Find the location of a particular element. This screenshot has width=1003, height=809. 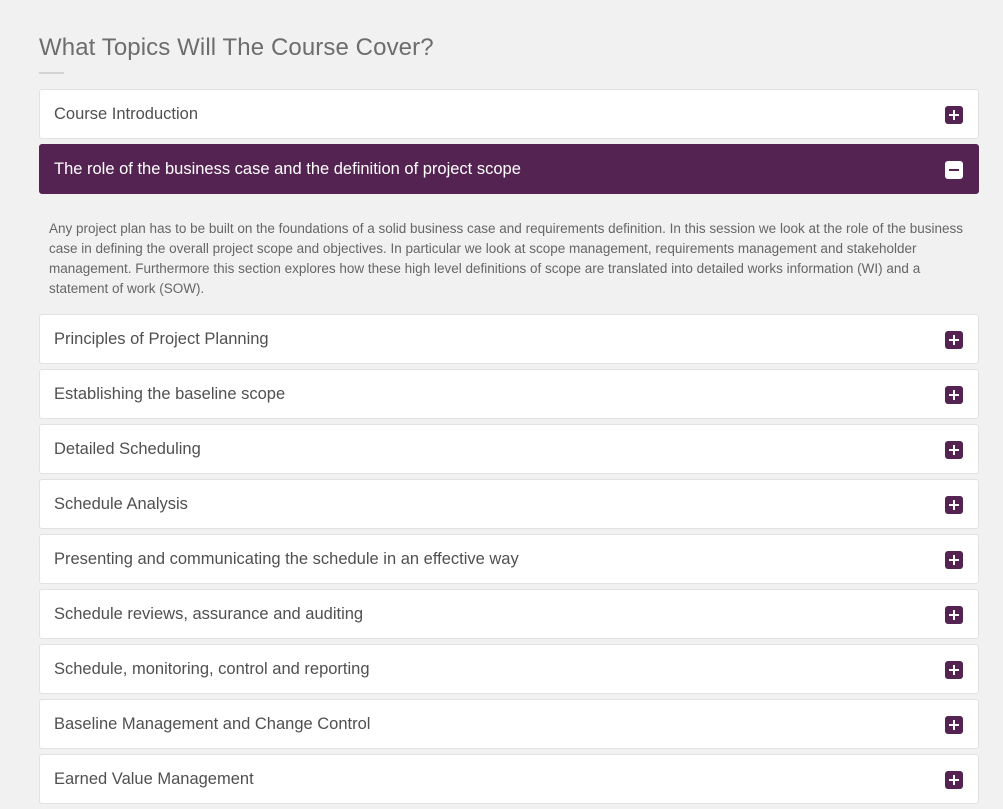

accordion-item-principles-of-project-planning: Principles of Project Planning is located at coordinates (509, 339).